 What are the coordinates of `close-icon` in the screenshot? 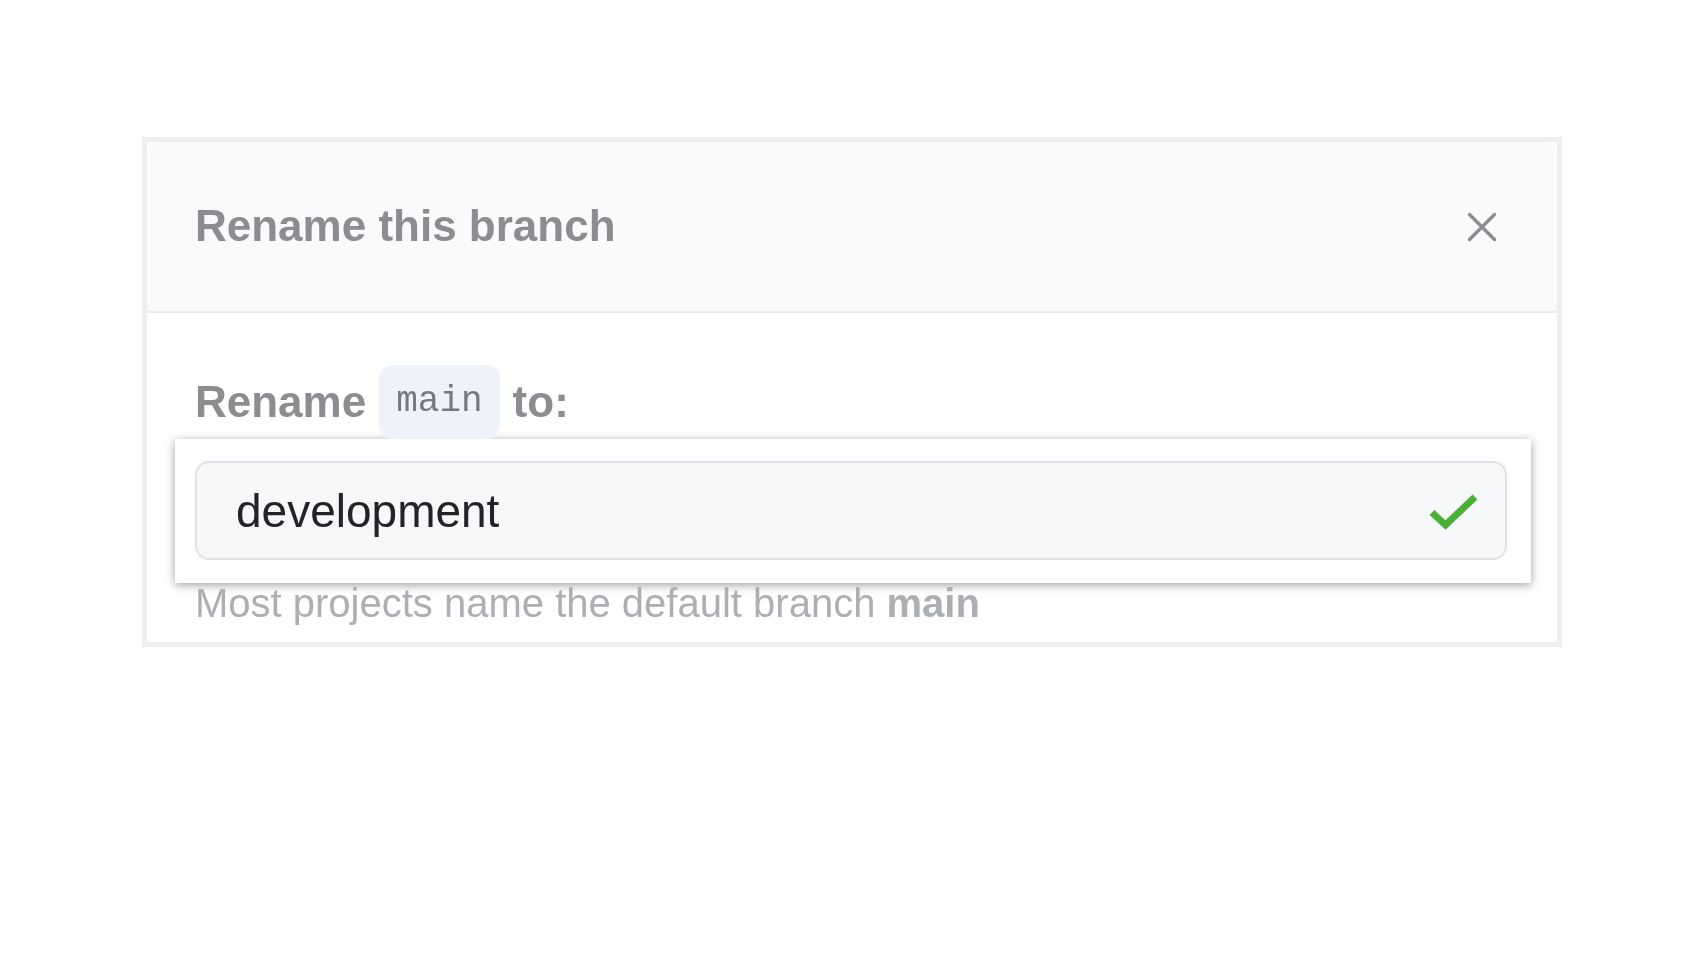 It's located at (1482, 226).